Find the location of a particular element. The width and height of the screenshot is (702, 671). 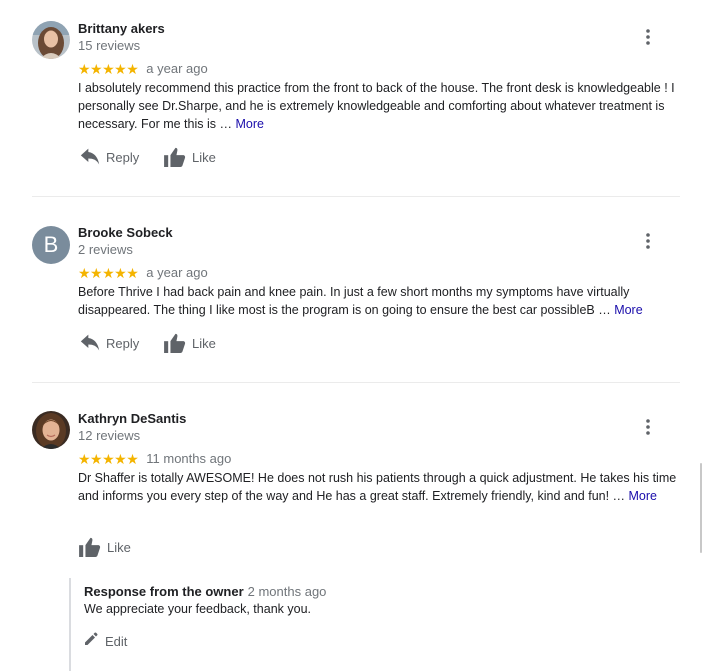

edit-label: Edit is located at coordinates (116, 641).